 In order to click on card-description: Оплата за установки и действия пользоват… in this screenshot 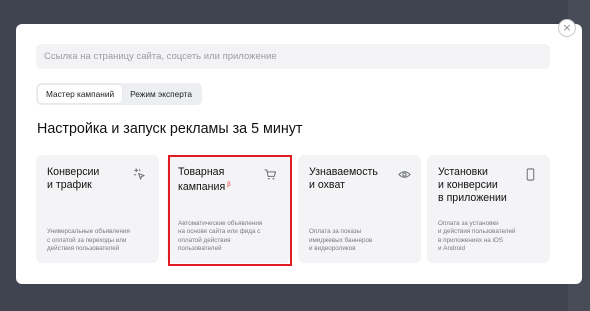, I will do `click(477, 236)`.